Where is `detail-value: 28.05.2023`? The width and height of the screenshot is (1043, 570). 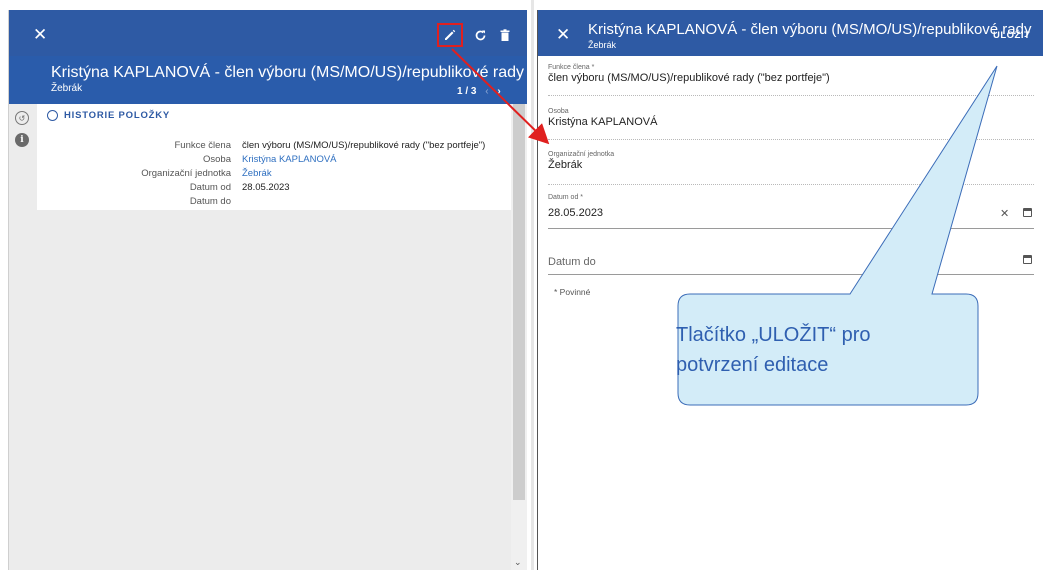 detail-value: 28.05.2023 is located at coordinates (266, 187).